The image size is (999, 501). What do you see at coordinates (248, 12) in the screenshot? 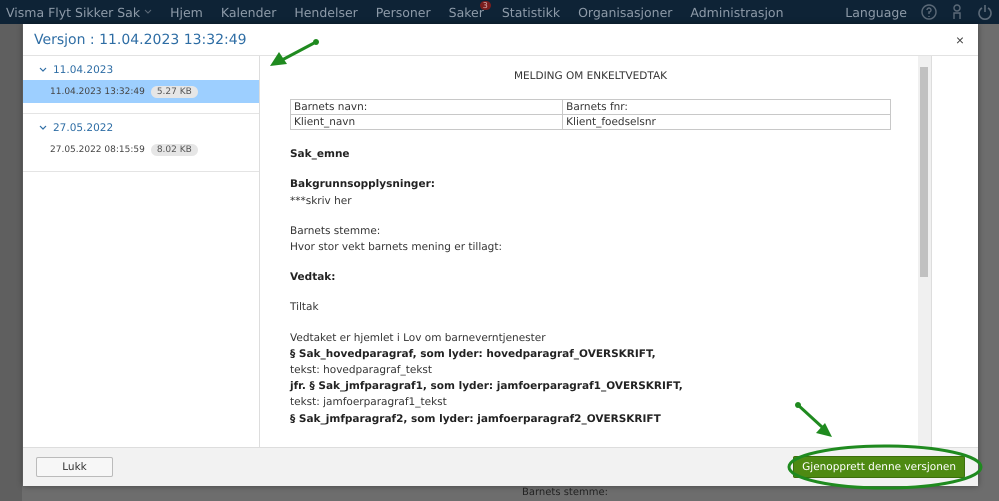
I see `nav-link: Kalender` at bounding box center [248, 12].